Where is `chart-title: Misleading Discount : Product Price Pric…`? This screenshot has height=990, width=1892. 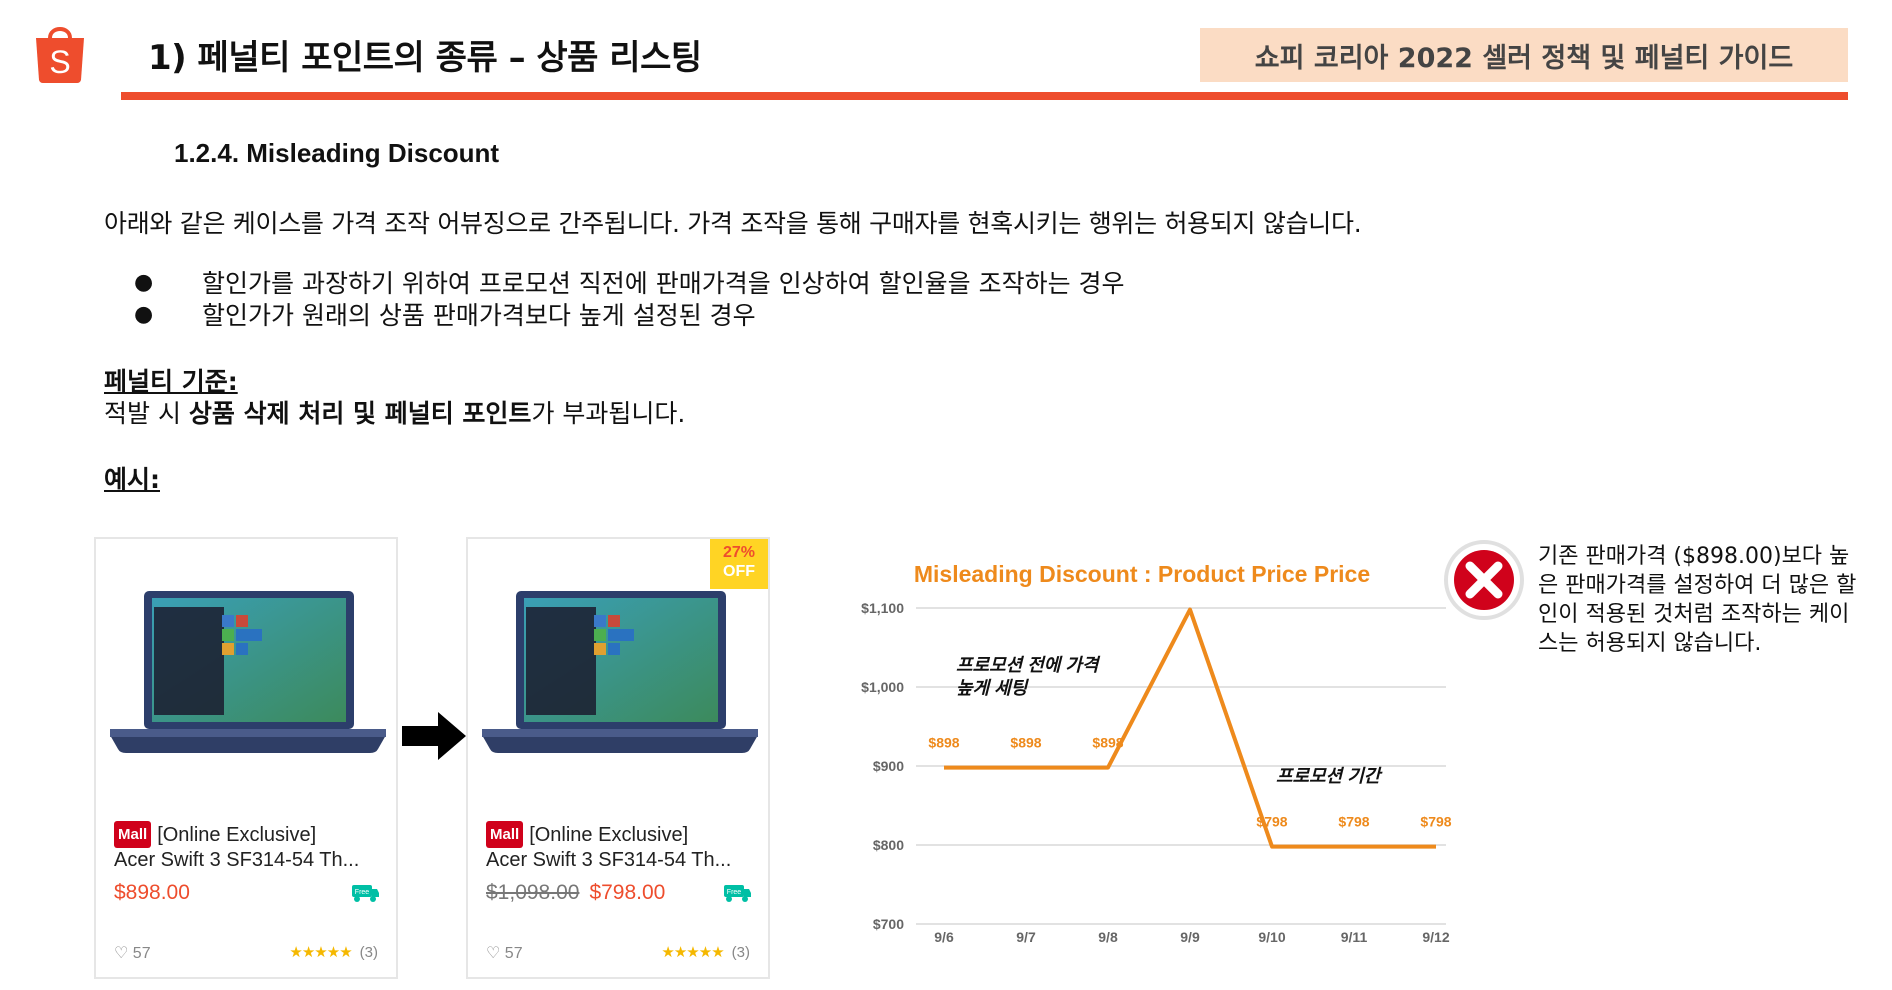
chart-title: Misleading Discount : Product Price Pric… is located at coordinates (1142, 574).